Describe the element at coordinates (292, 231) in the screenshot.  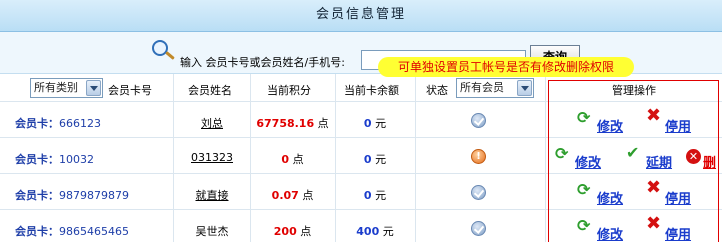
I see `points-value: 200 点` at that location.